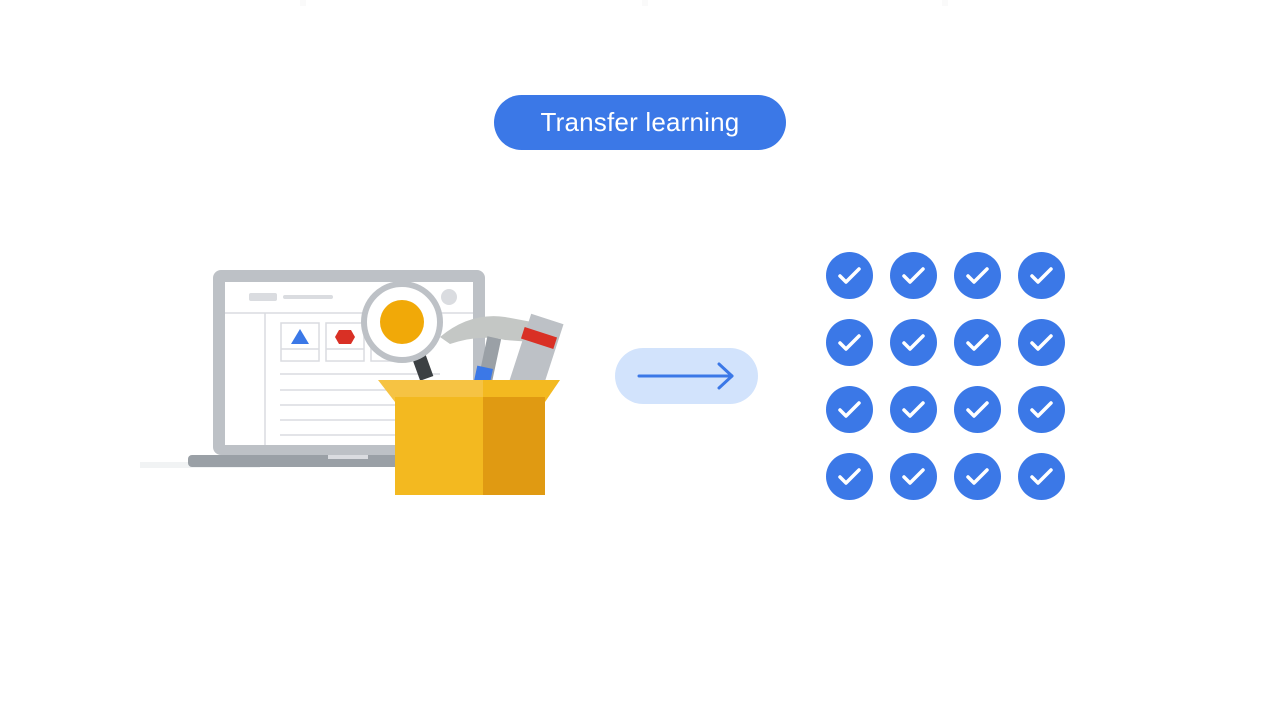 This screenshot has width=1280, height=720. I want to click on arrow-right-icon, so click(685, 376).